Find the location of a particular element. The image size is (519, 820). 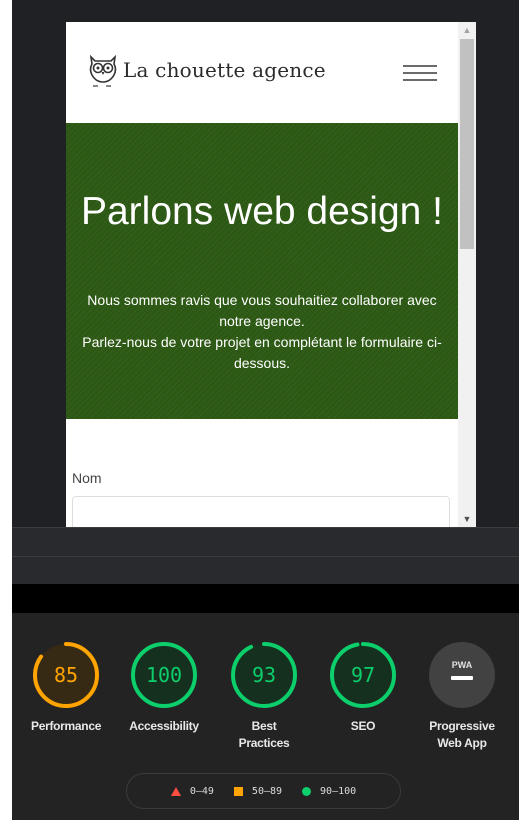

hero-title: Parlons web design ! is located at coordinates (262, 211).